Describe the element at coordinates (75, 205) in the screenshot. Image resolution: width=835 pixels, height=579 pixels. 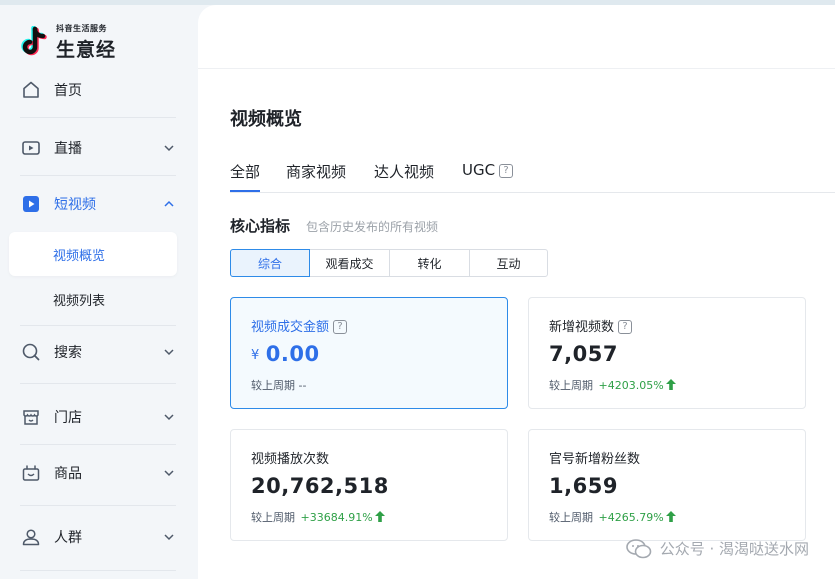
I see `sidebar-item-label: 短视频` at that location.